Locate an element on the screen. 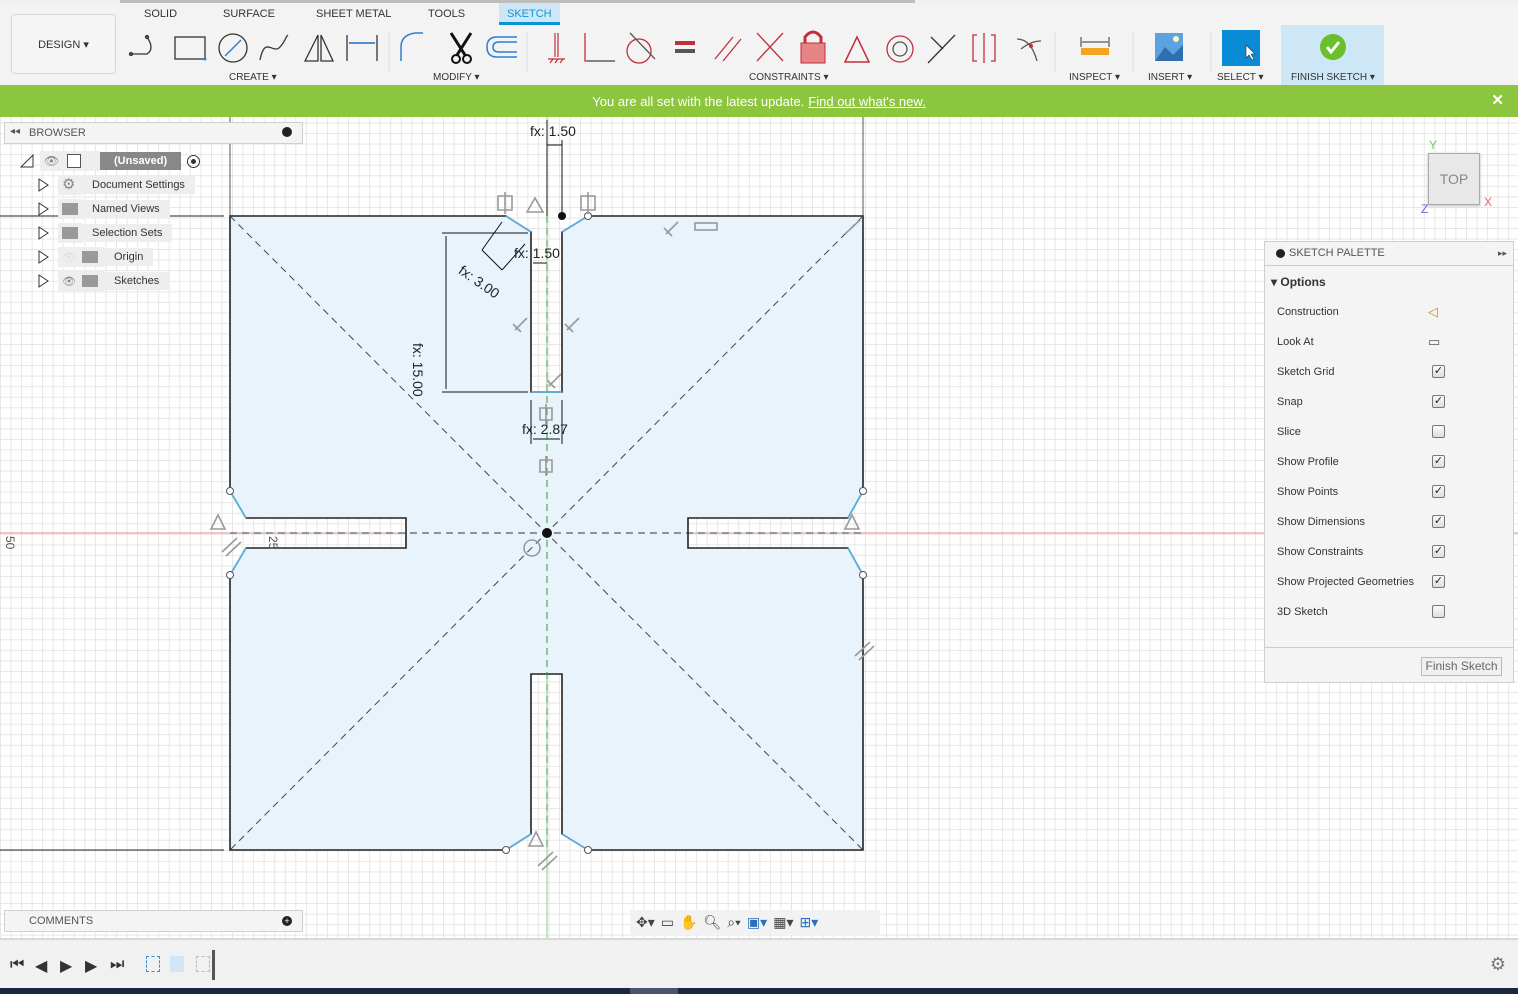 Image resolution: width=1518 pixels, height=994 pixels. activate-radio-icon is located at coordinates (194, 161).